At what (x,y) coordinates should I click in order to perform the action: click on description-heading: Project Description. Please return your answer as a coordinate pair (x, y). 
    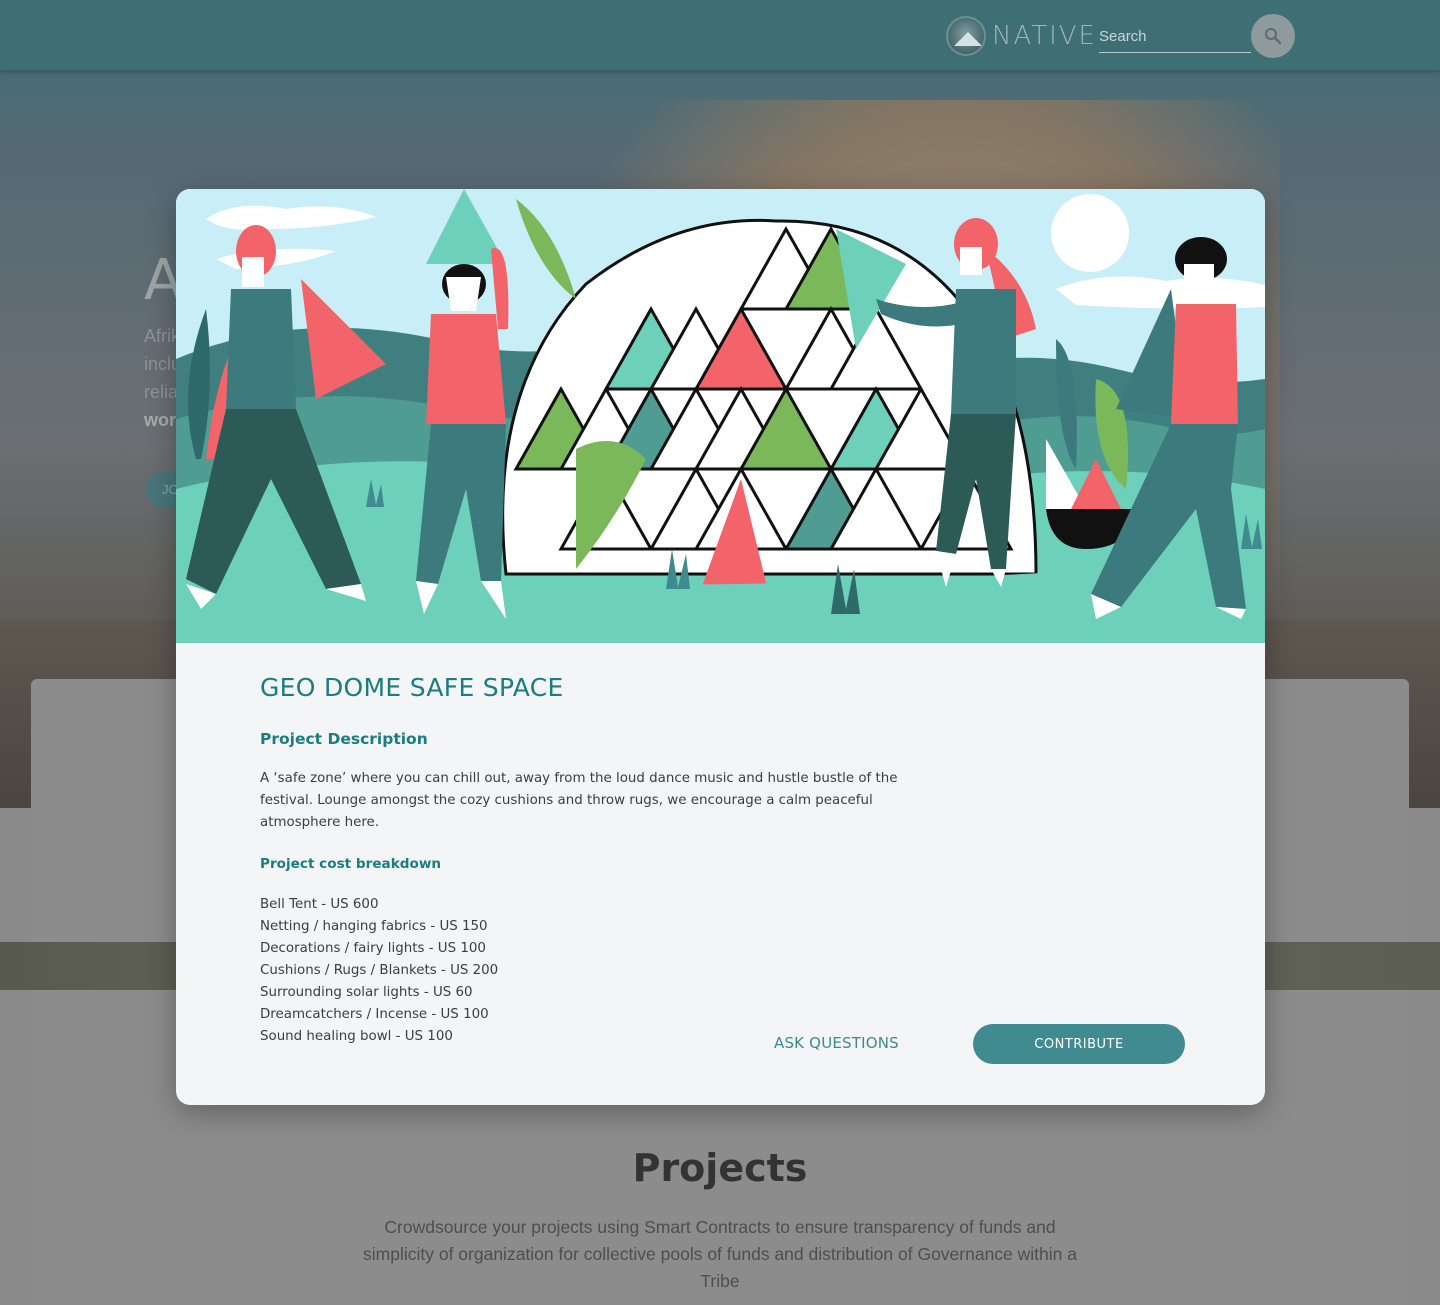
    Looking at the image, I should click on (344, 739).